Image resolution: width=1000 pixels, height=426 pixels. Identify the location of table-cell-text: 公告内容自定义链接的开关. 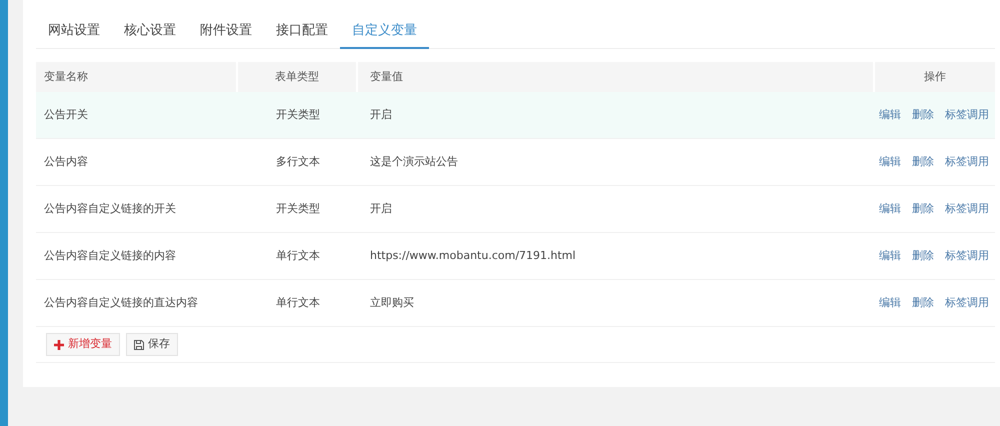
(110, 208).